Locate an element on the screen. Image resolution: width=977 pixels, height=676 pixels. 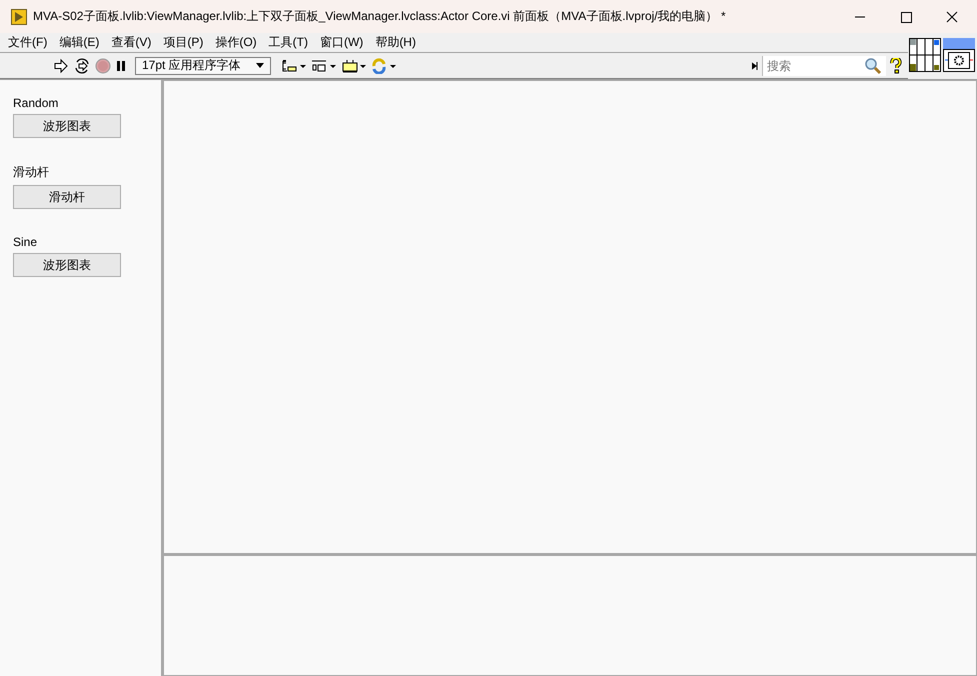
control-label: Random is located at coordinates (36, 103).